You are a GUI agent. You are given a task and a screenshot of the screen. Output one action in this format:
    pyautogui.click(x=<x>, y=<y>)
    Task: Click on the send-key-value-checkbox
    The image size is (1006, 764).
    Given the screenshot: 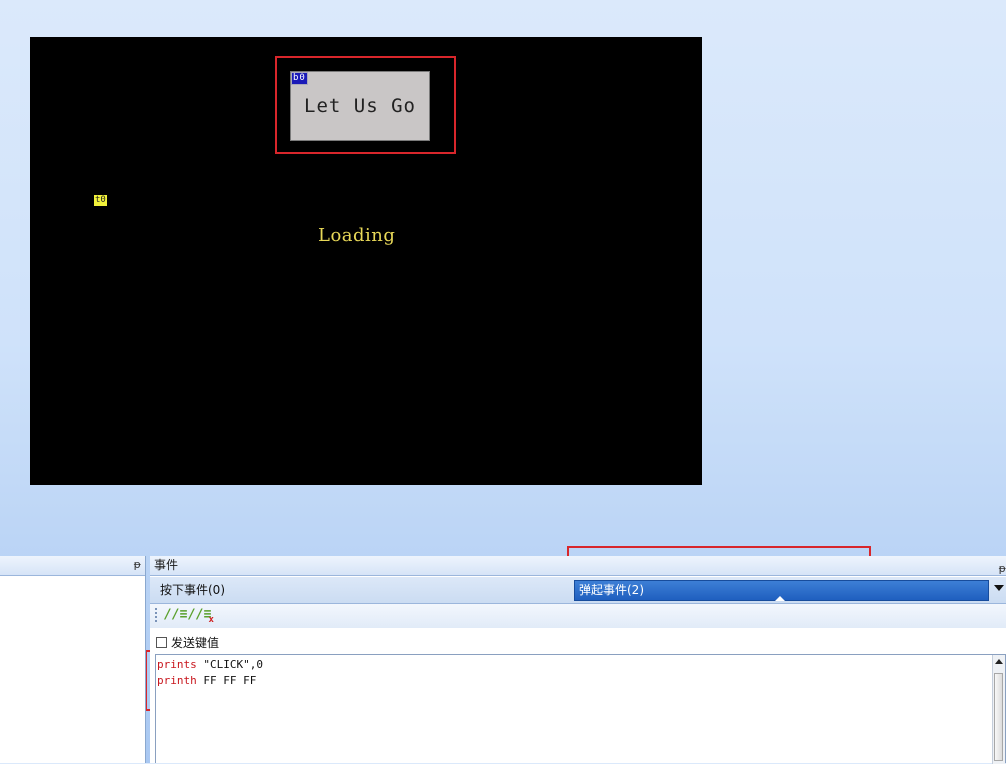 What is the action you would take?
    pyautogui.click(x=161, y=642)
    